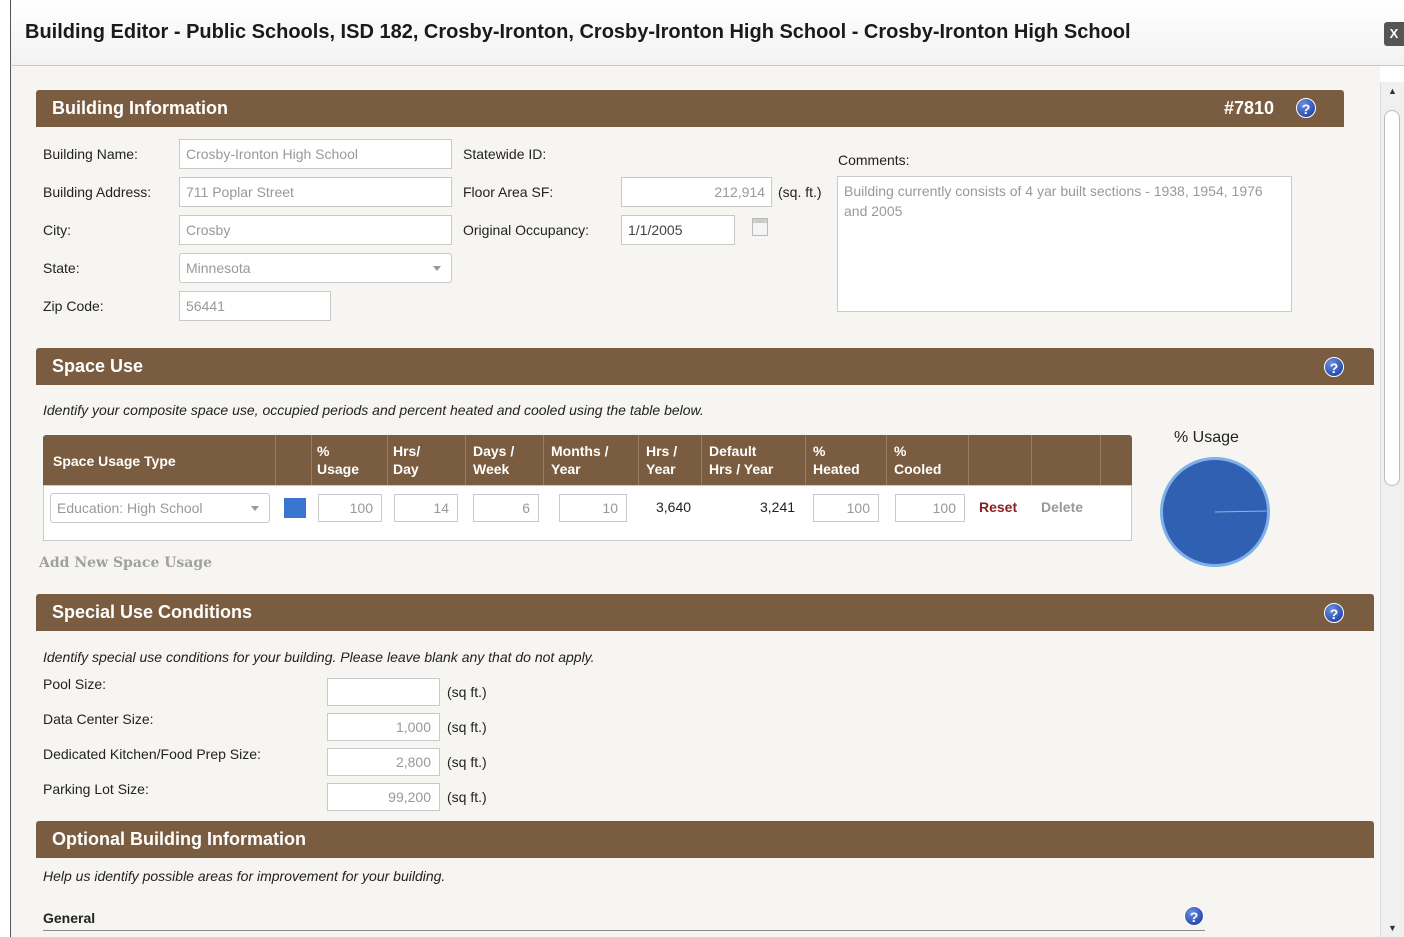 The image size is (1404, 937). Describe the element at coordinates (874, 160) in the screenshot. I see `comments-label: Comments:` at that location.